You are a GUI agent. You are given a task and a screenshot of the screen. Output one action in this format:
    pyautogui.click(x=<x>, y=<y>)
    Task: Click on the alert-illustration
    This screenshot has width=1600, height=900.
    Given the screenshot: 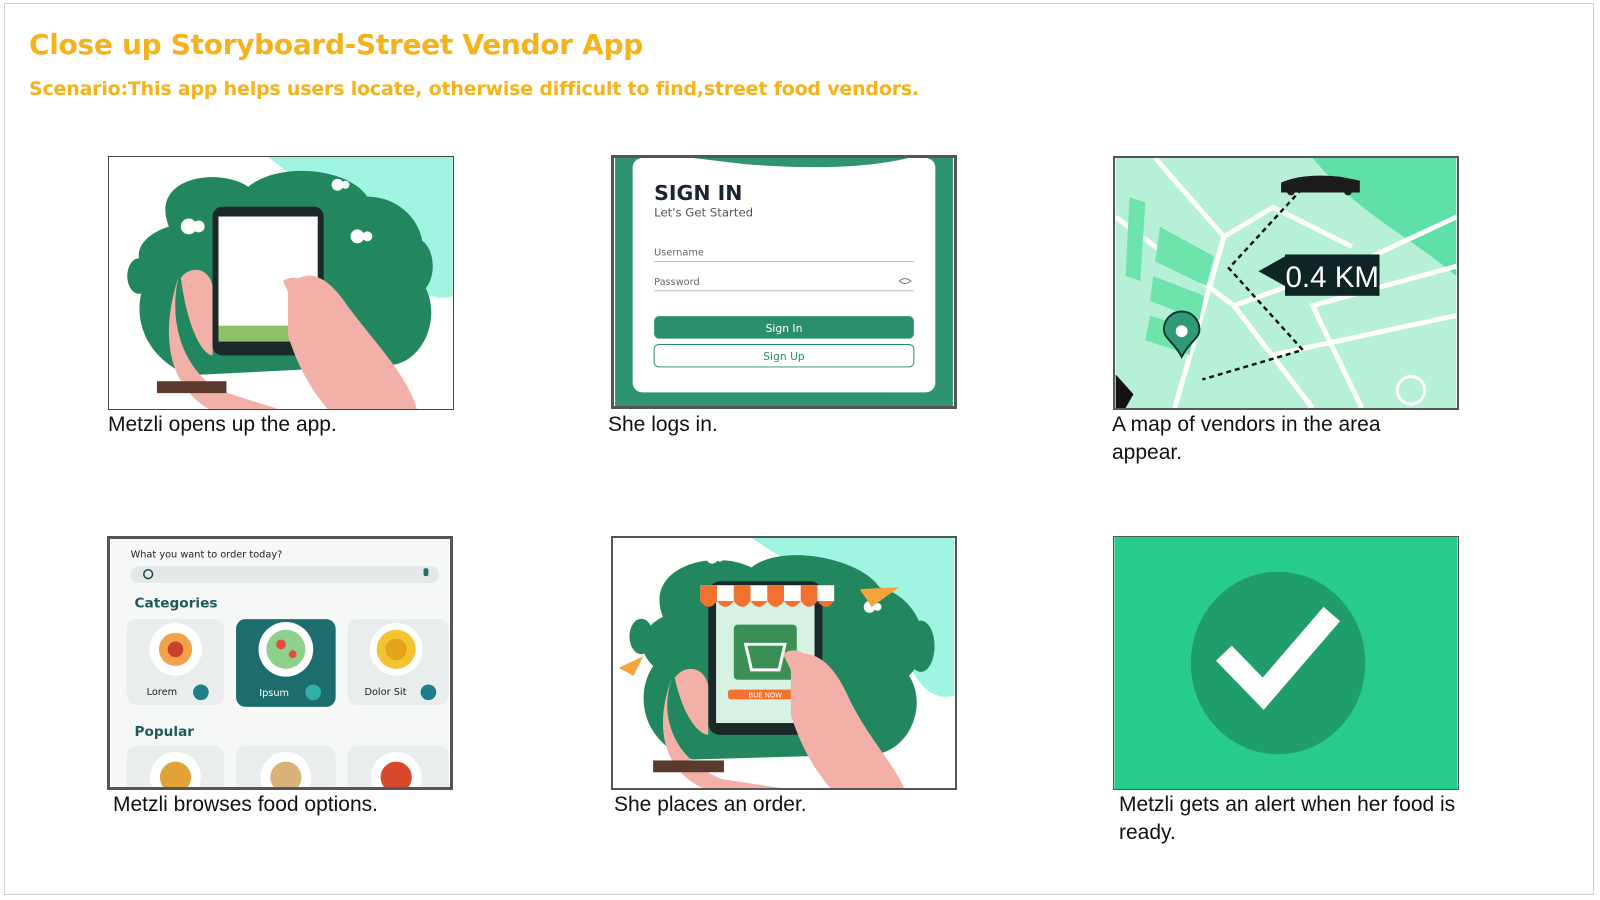 What is the action you would take?
    pyautogui.click(x=1286, y=663)
    